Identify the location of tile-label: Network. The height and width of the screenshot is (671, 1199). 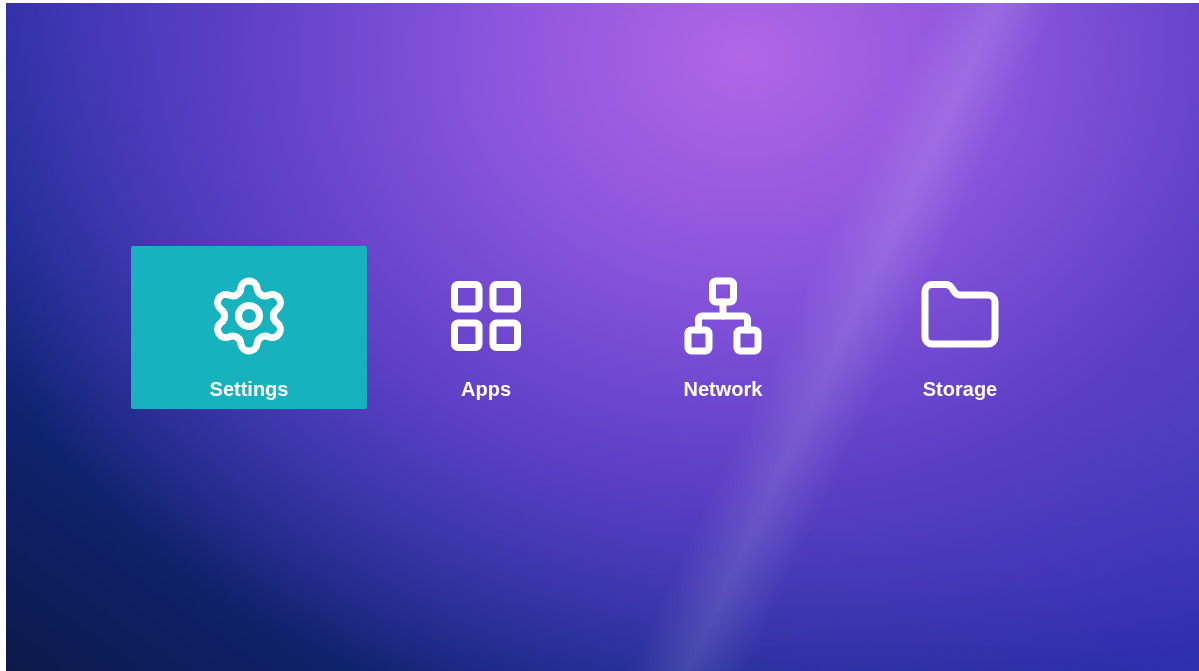
(723, 389).